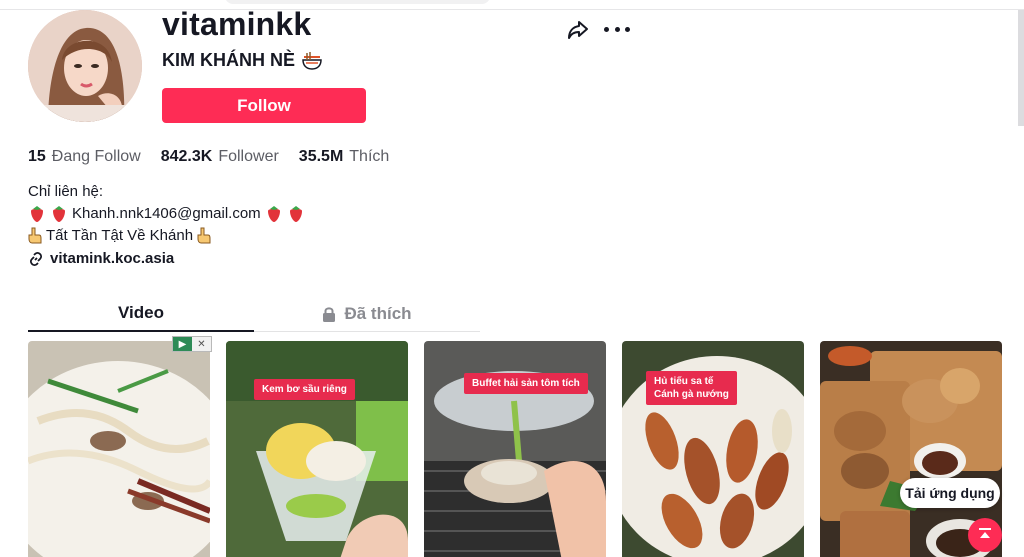  I want to click on video-caption: Kem bơ sầu riêng, so click(304, 389).